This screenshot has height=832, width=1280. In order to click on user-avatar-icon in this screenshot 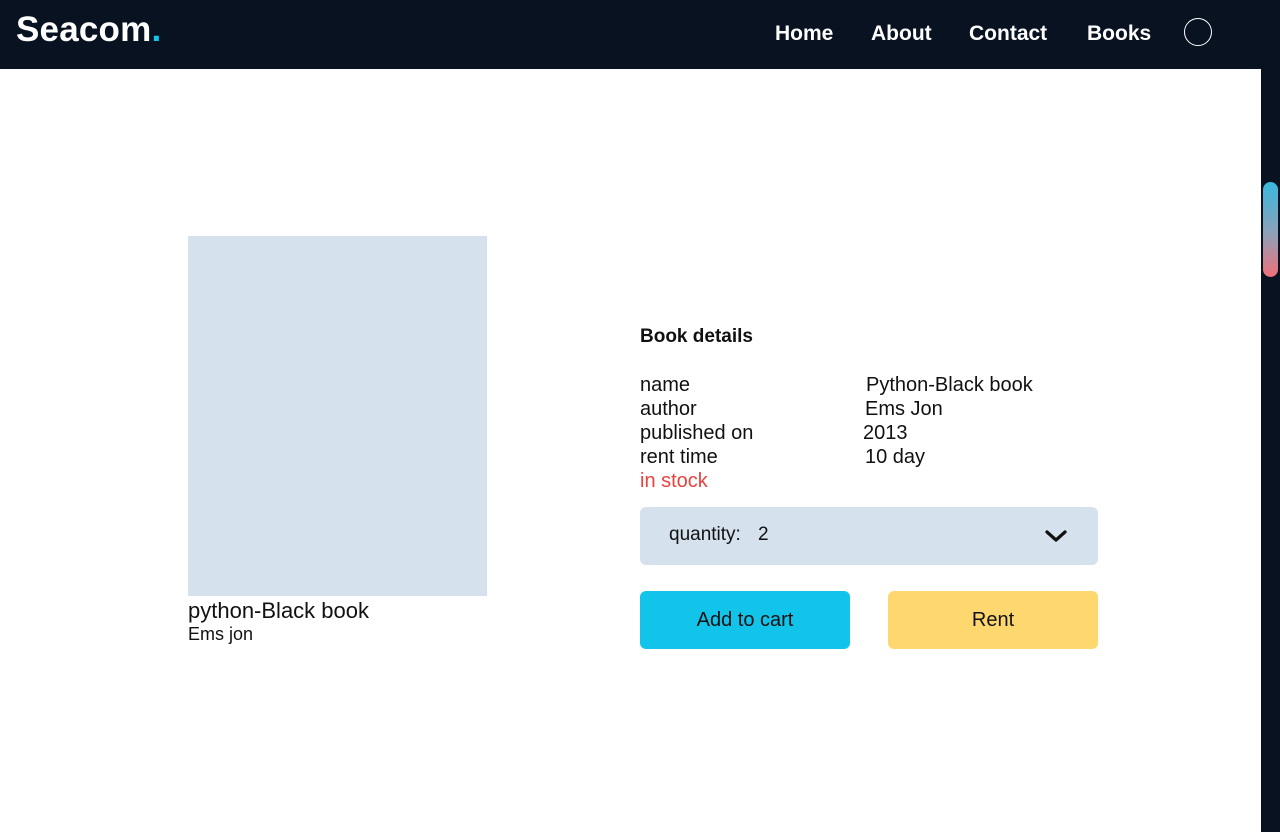, I will do `click(1198, 32)`.